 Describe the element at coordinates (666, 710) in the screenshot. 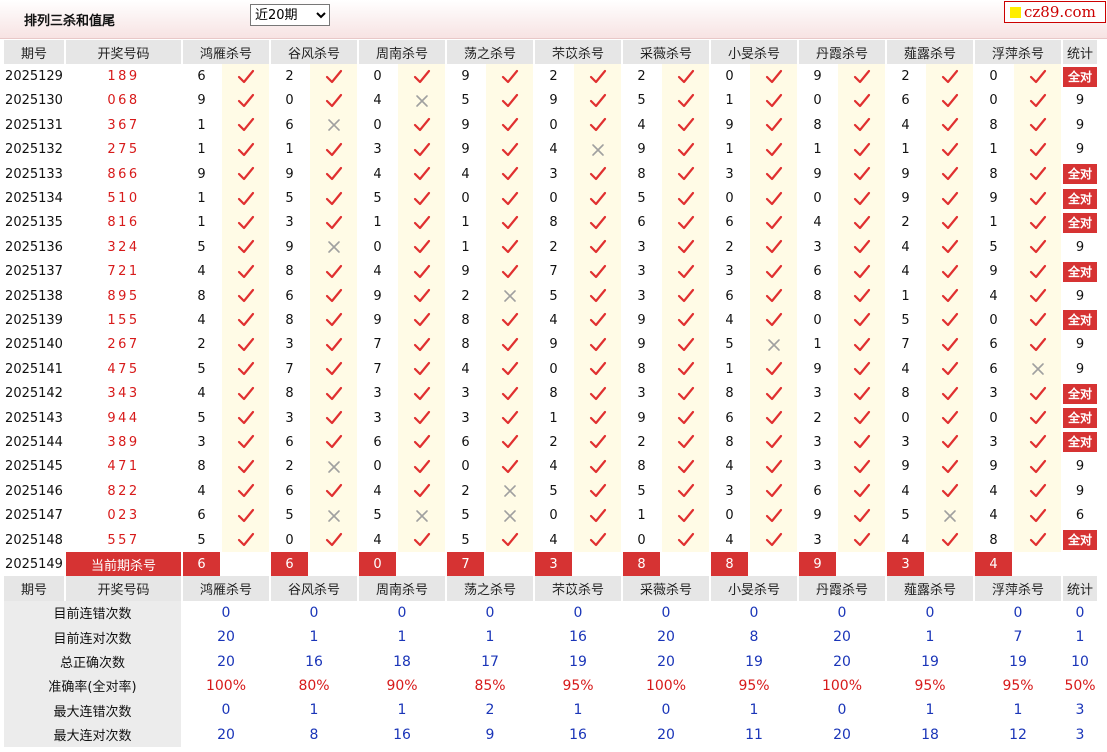

I see `summary-value: 0` at that location.